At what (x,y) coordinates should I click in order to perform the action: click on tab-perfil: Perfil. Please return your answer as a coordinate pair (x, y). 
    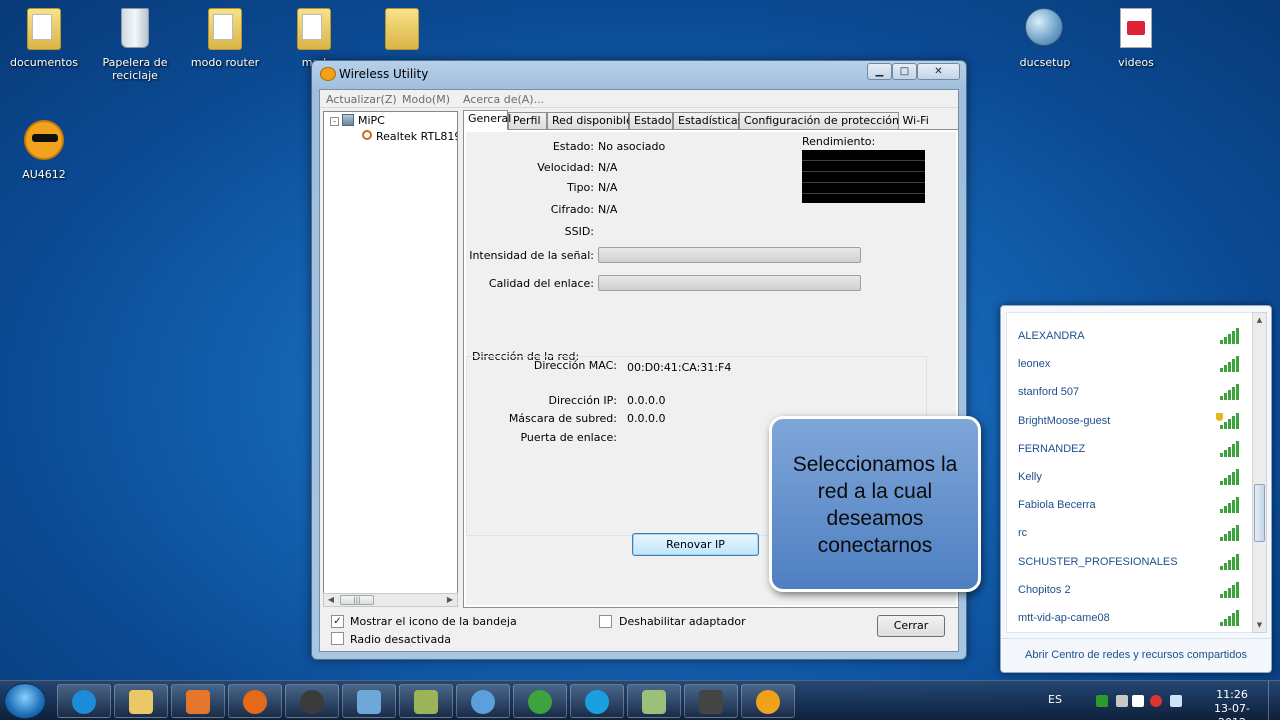
    Looking at the image, I should click on (527, 120).